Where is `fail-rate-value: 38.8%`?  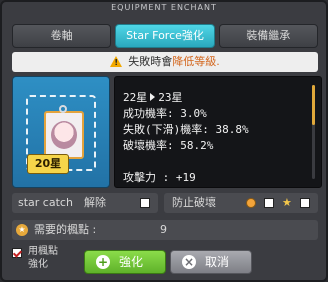
fail-rate-value: 38.8% is located at coordinates (232, 129).